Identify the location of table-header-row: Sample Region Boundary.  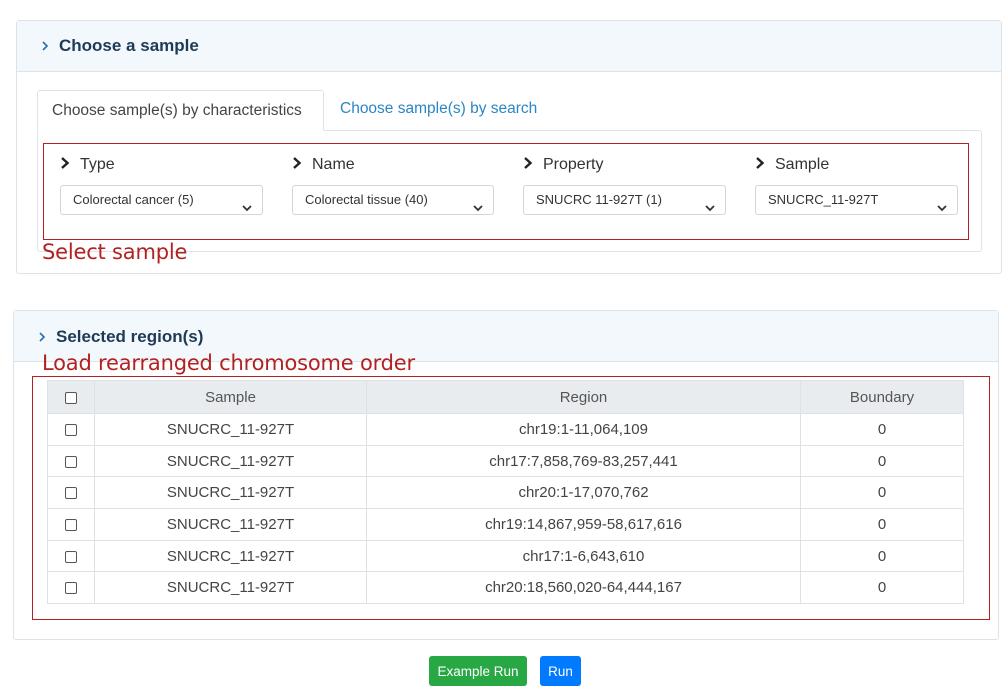
(505, 397).